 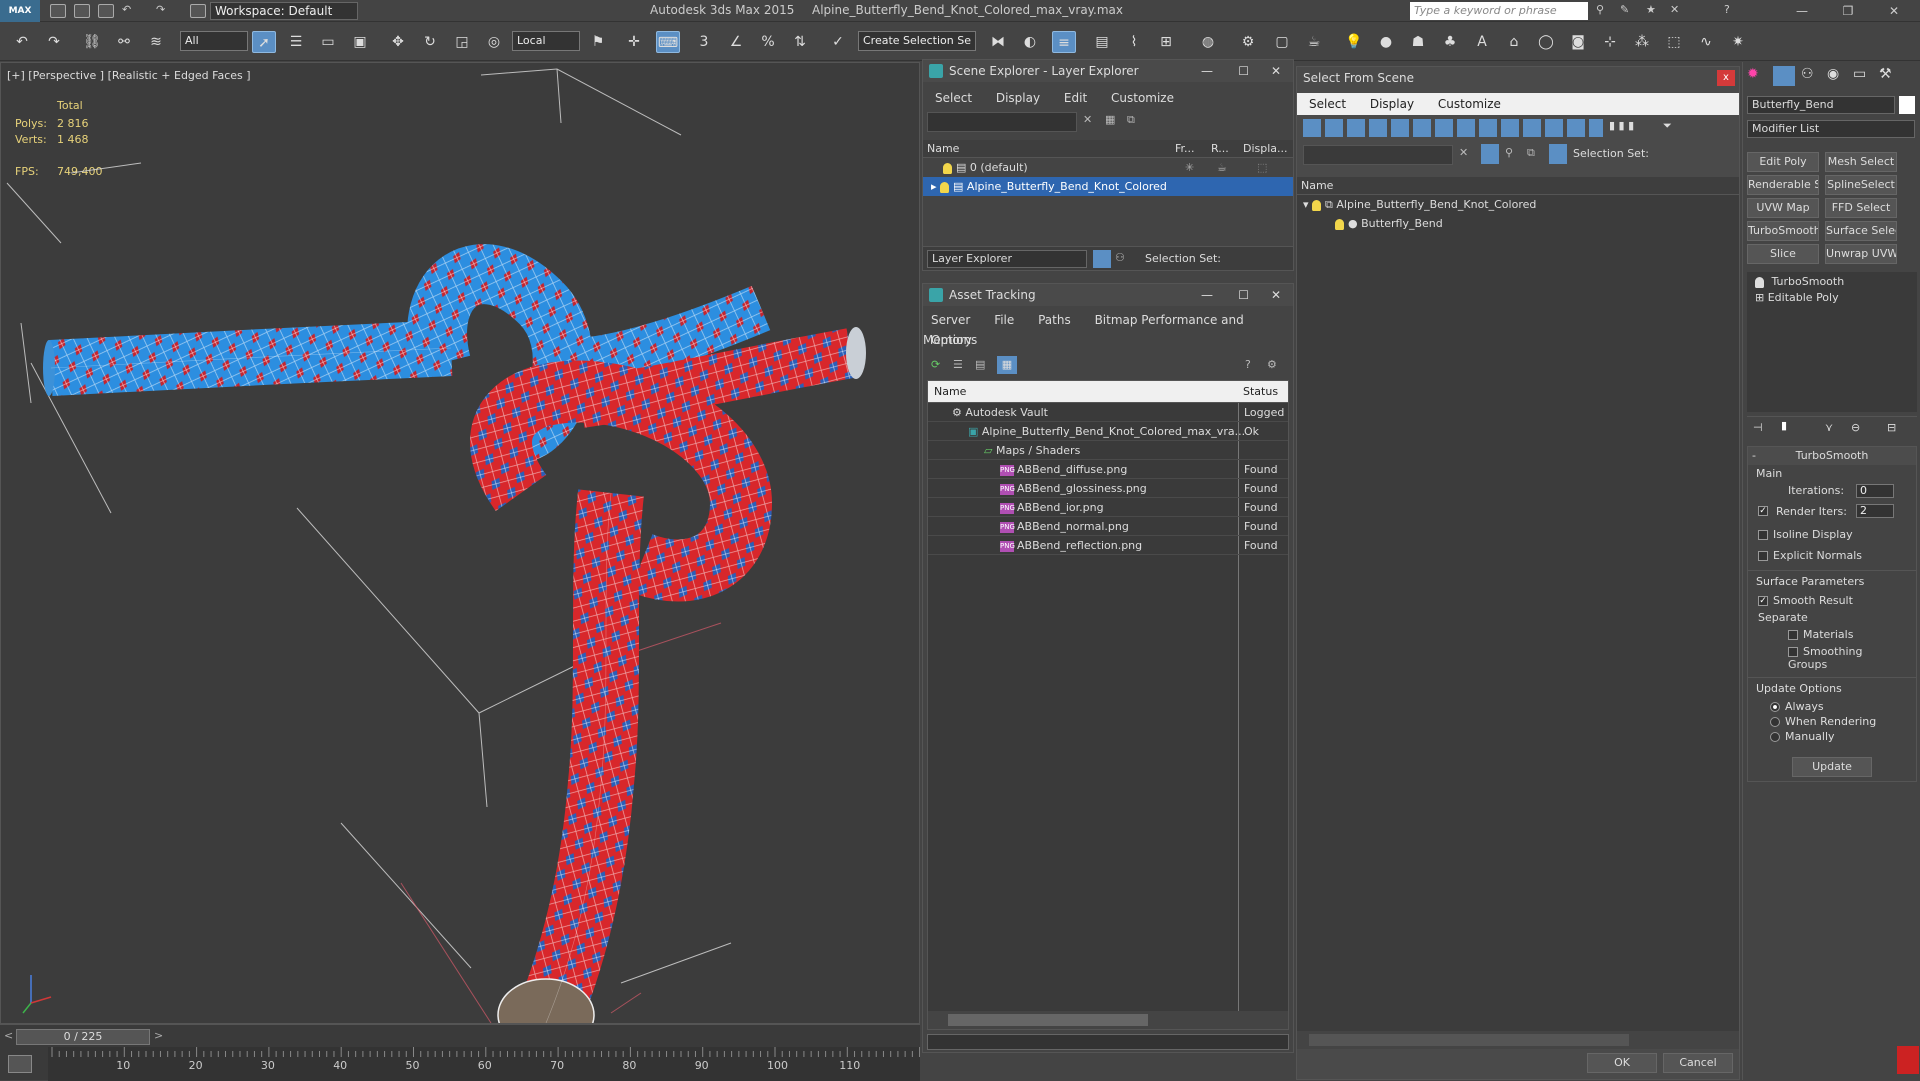 I want to click on pivot-icon: ⚑, so click(x=598, y=42).